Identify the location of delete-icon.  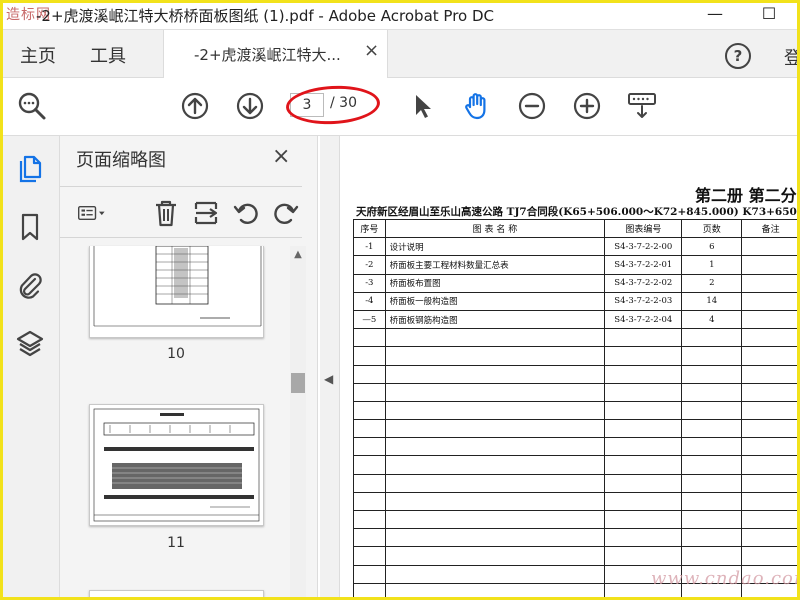
(166, 213).